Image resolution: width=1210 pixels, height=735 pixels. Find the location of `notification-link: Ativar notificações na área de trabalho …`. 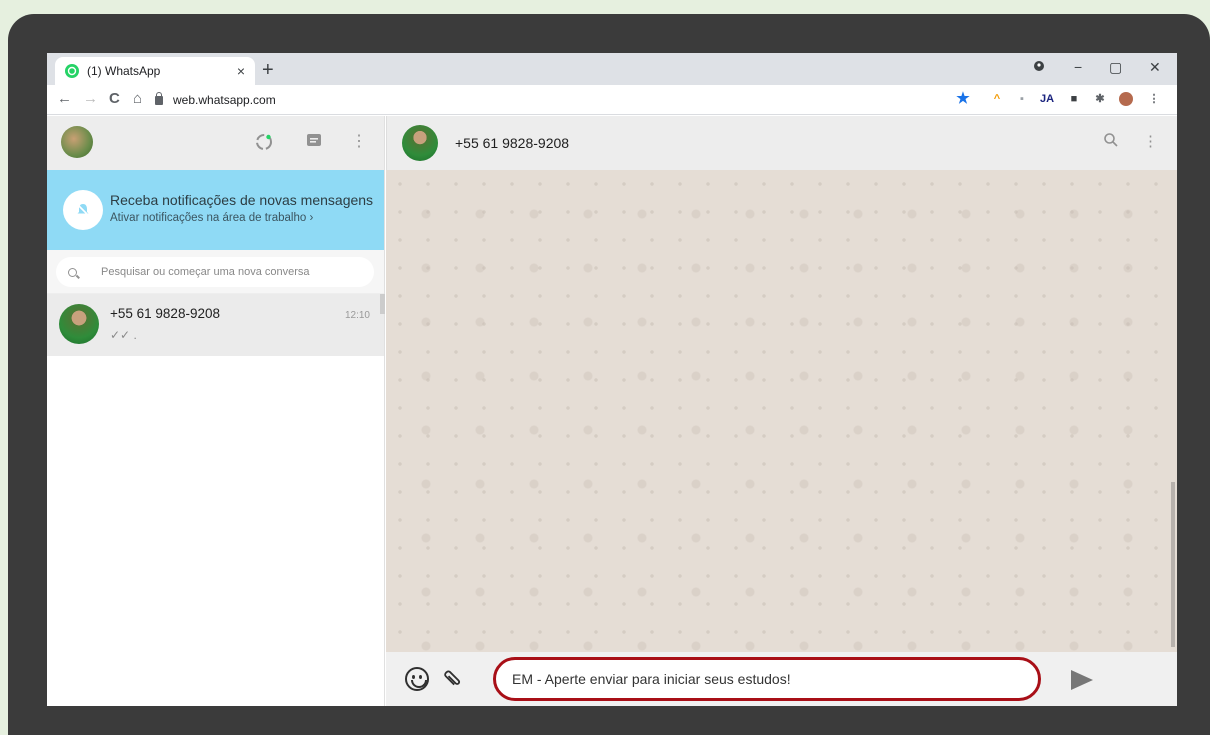

notification-link: Ativar notificações na área de trabalho … is located at coordinates (211, 218).